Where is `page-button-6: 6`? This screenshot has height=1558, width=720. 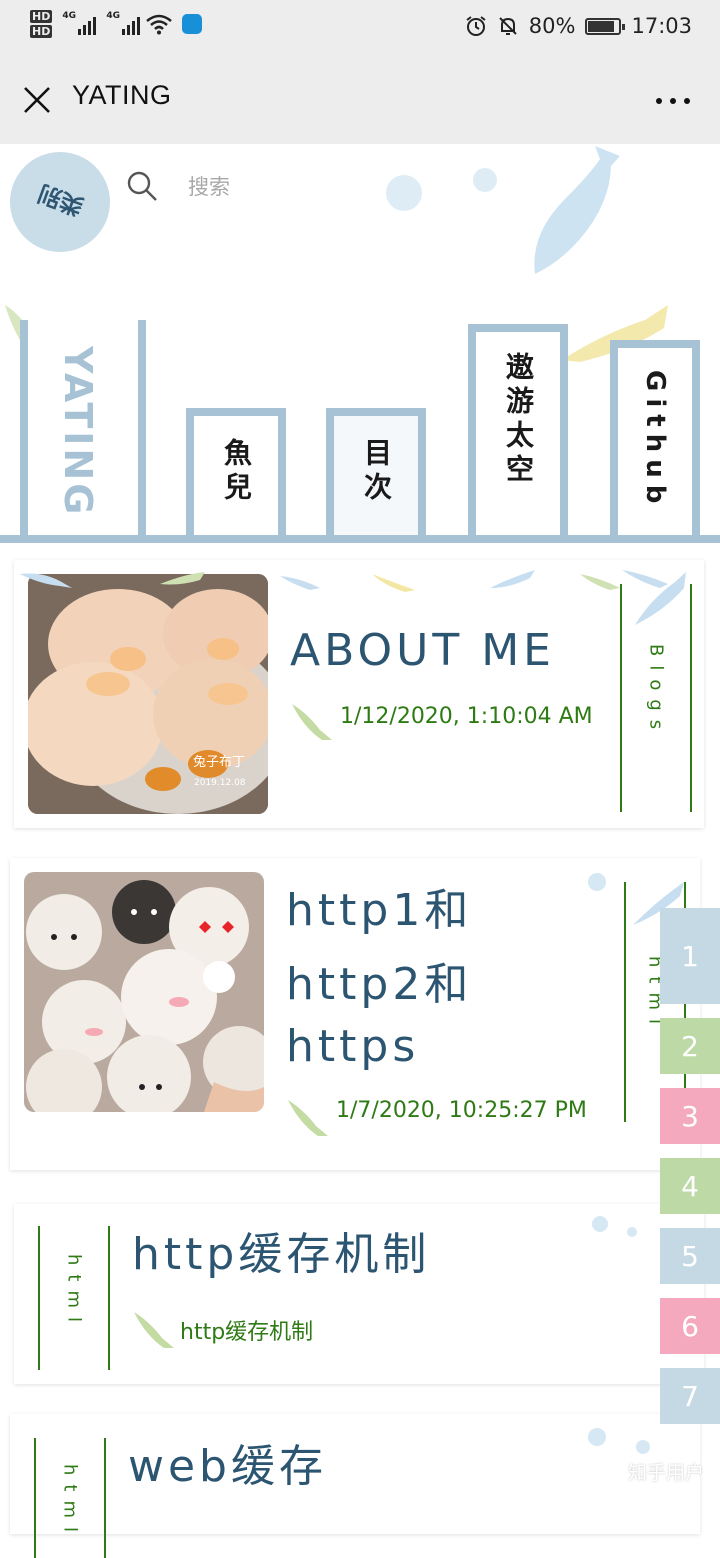 page-button-6: 6 is located at coordinates (690, 1326).